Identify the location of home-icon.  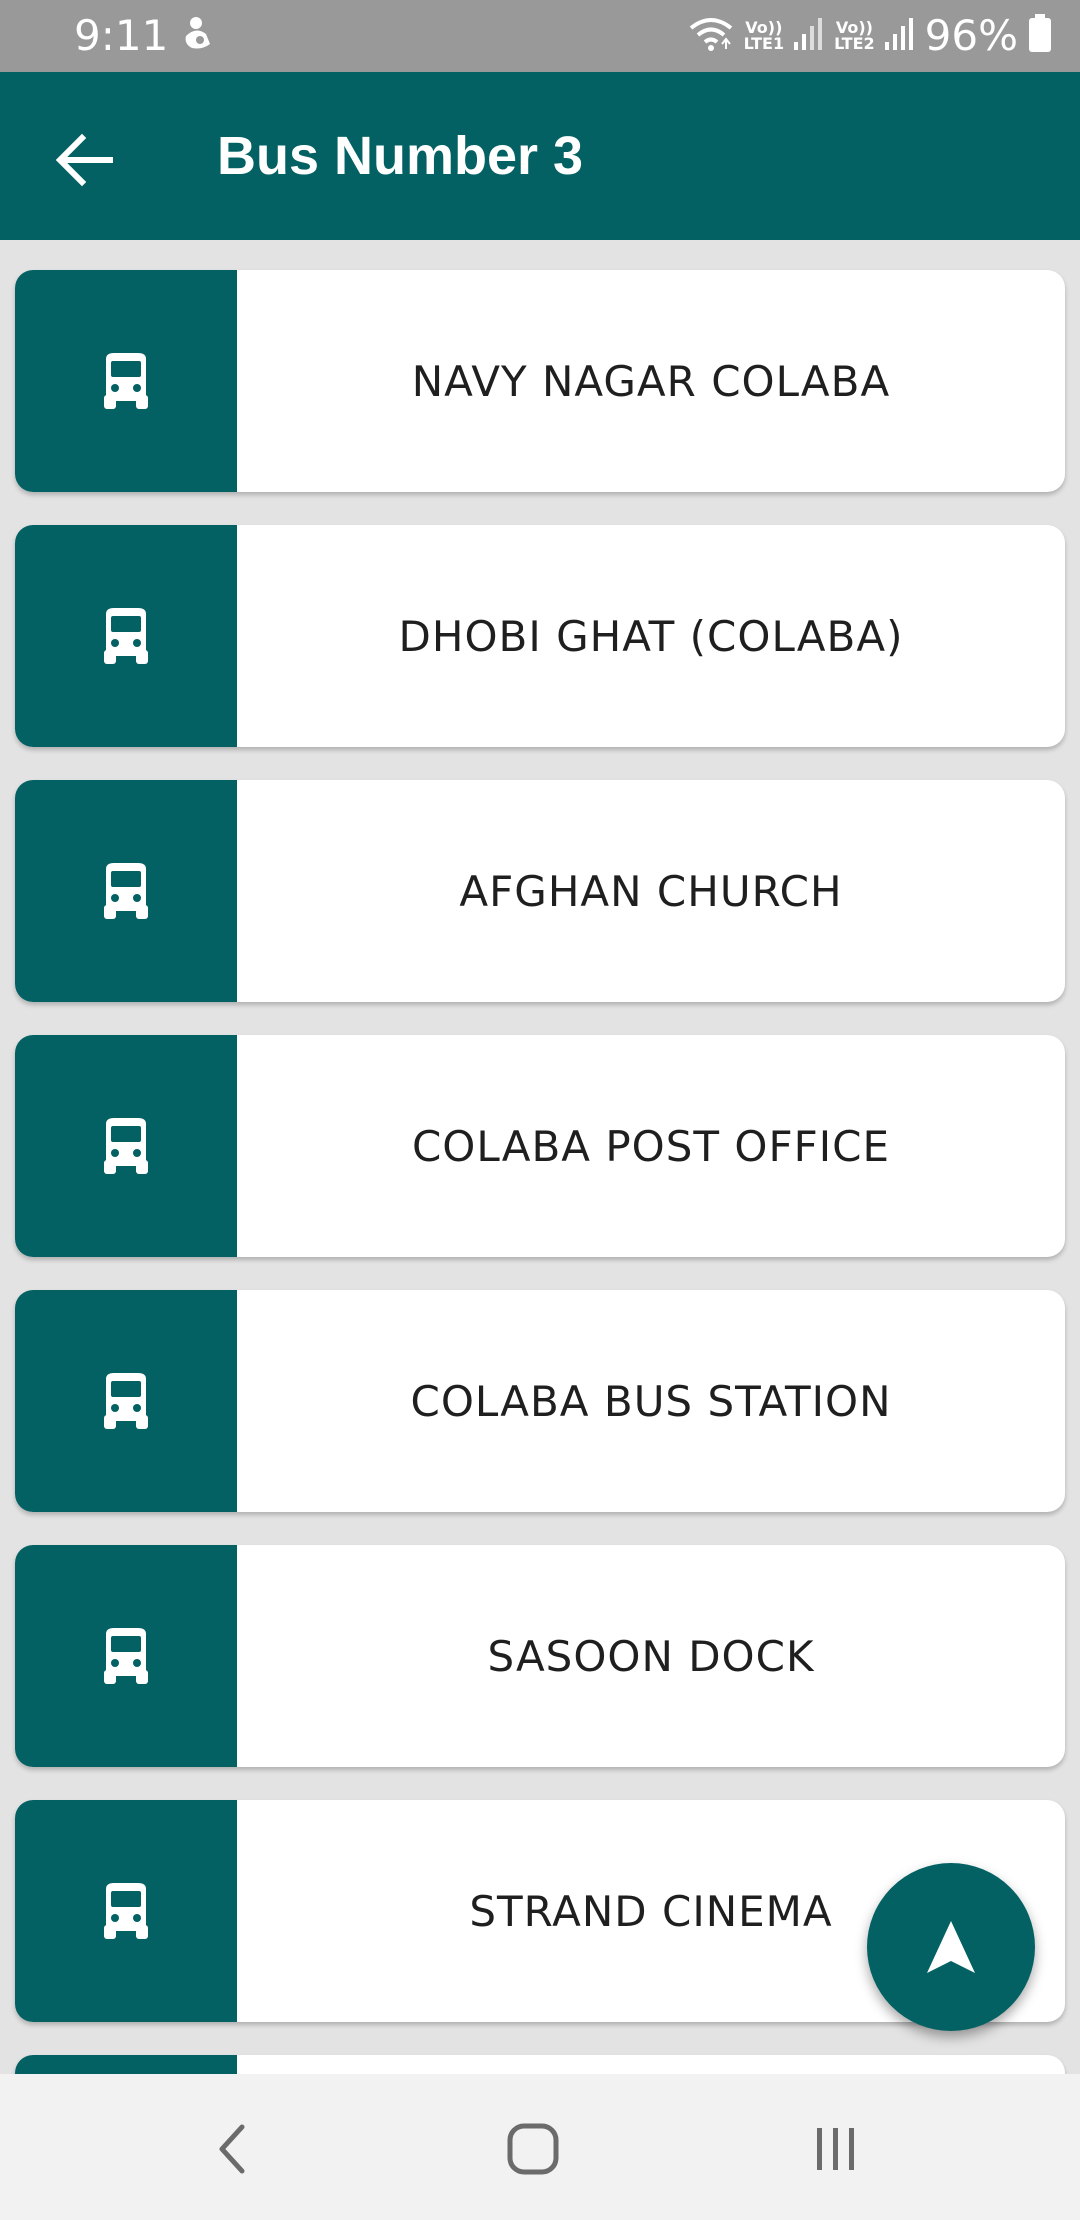
(533, 2149).